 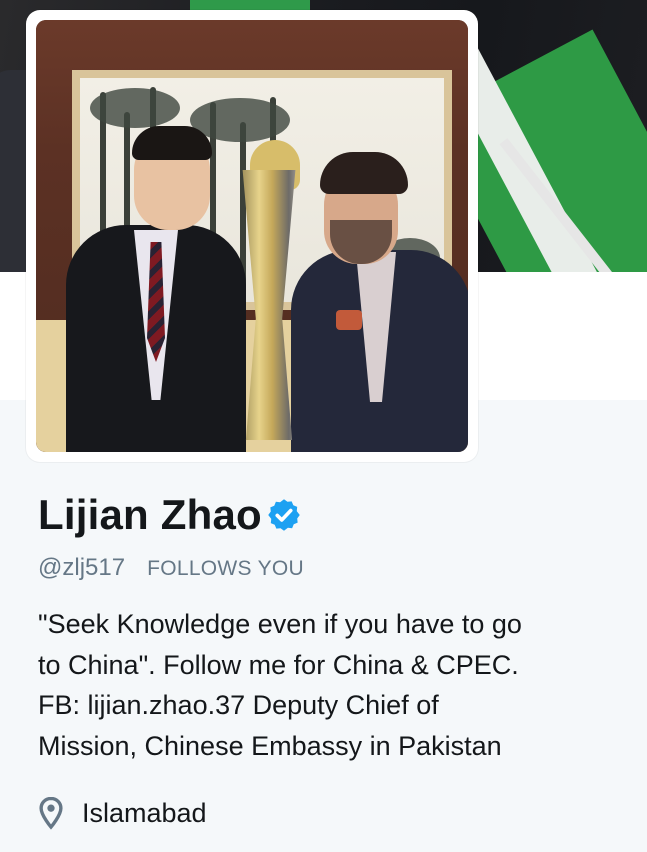 I want to click on banner-flag-strip, so click(x=250, y=5).